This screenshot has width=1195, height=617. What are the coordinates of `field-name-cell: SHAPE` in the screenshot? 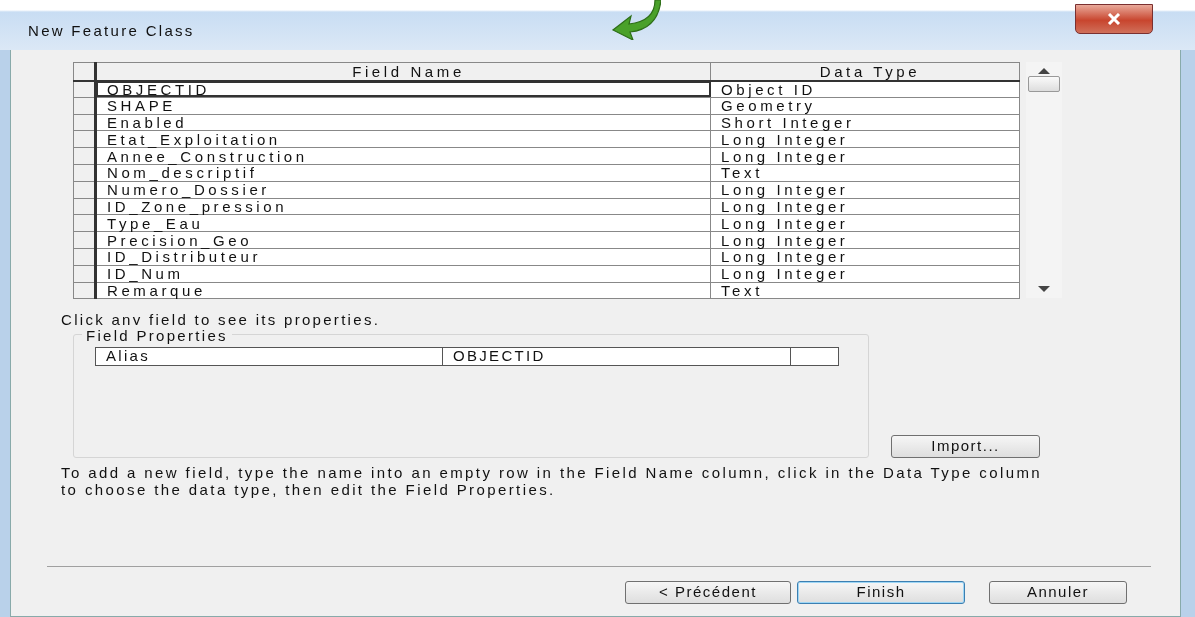 It's located at (403, 106).